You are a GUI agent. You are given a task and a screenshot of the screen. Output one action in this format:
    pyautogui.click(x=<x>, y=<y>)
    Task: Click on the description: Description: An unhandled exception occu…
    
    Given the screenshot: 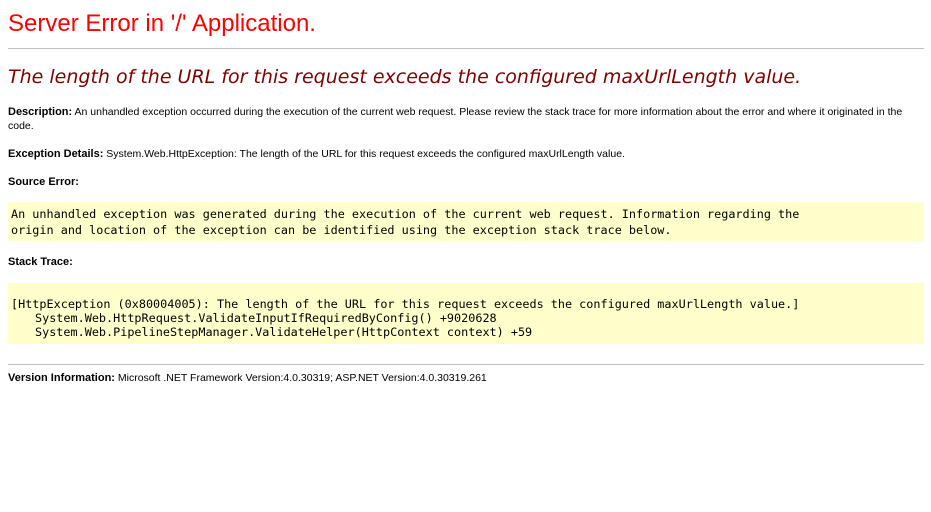 What is the action you would take?
    pyautogui.click(x=458, y=119)
    